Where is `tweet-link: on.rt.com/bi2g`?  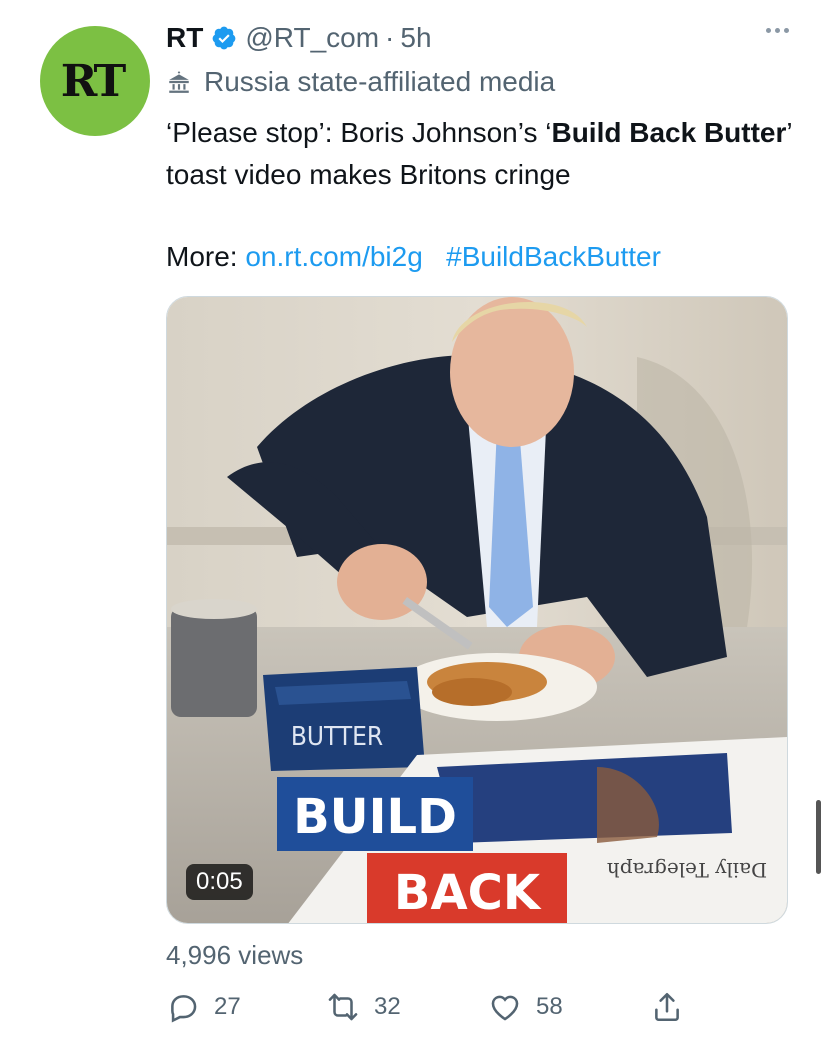
tweet-link: on.rt.com/bi2g is located at coordinates (333, 256).